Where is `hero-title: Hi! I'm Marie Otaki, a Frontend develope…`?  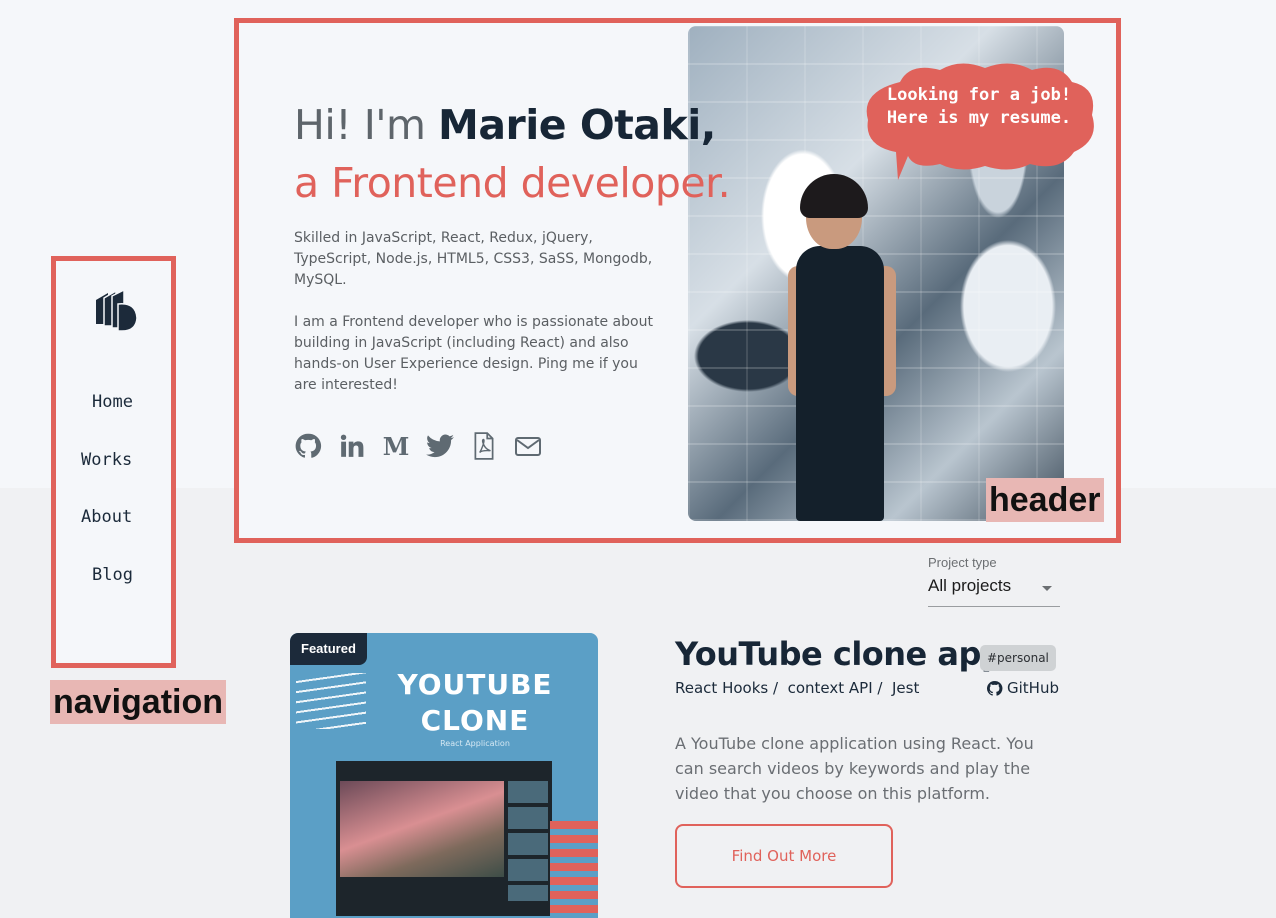
hero-title: Hi! I'm Marie Otaki, a Frontend develope… is located at coordinates (512, 154).